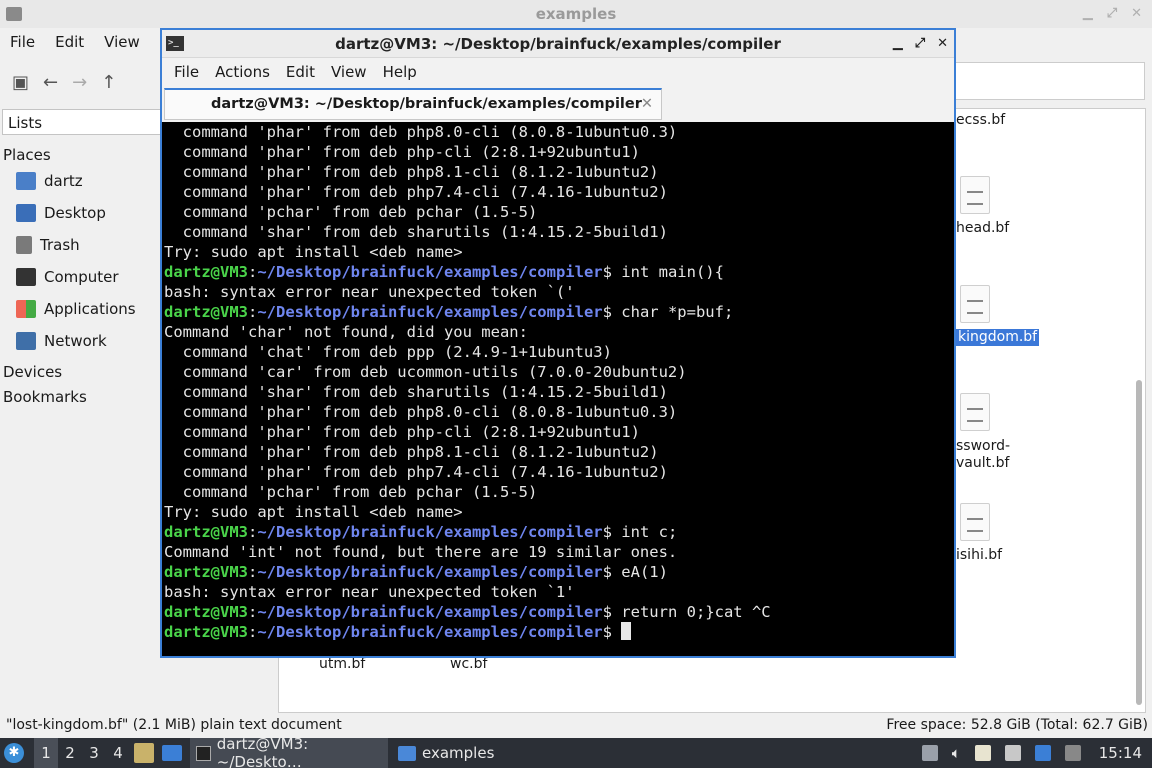 The width and height of the screenshot is (1152, 768). Describe the element at coordinates (158, 753) in the screenshot. I see `quick-launch` at that location.